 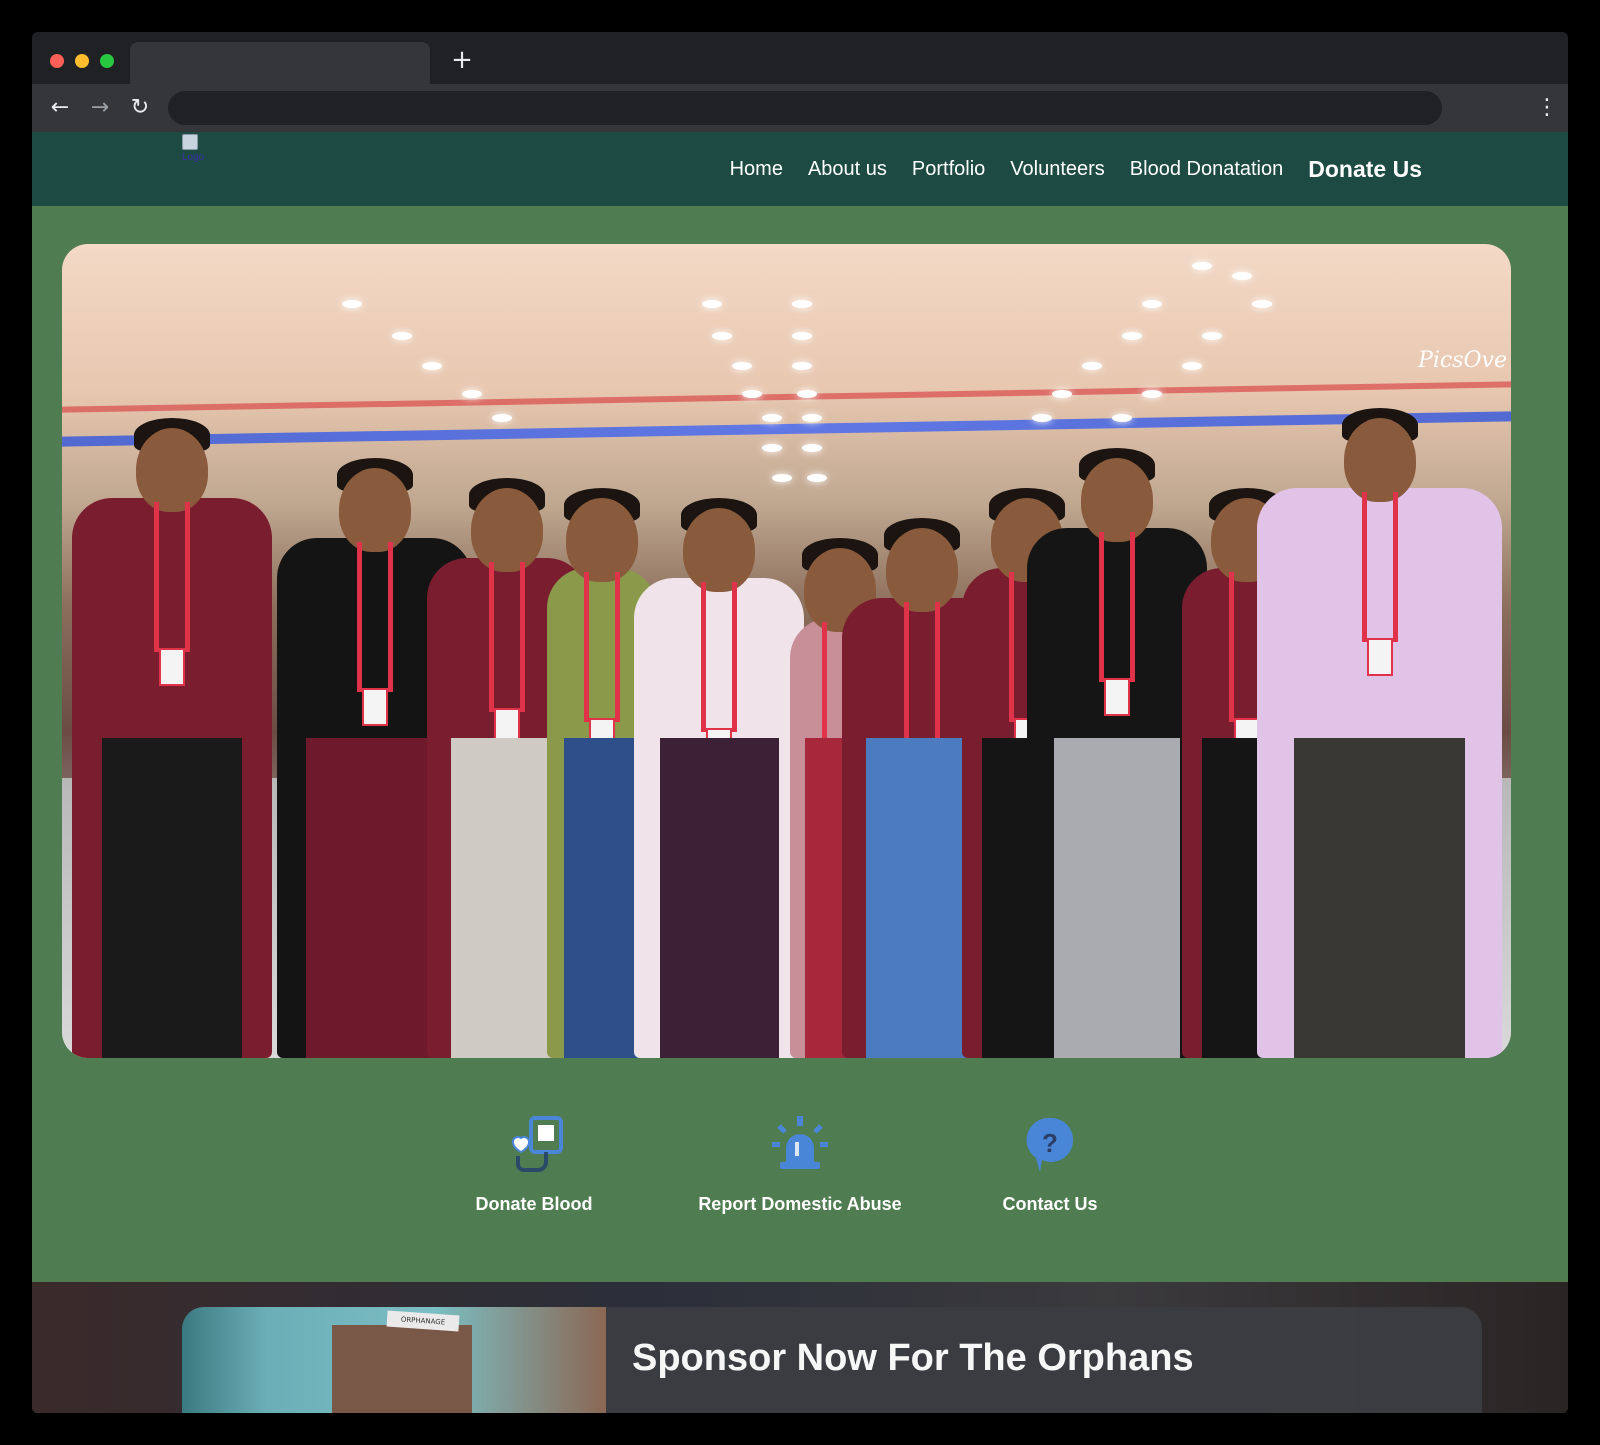 What do you see at coordinates (913, 1358) in the screenshot?
I see `sponsor-title: Sponsor Now For The Orphans` at bounding box center [913, 1358].